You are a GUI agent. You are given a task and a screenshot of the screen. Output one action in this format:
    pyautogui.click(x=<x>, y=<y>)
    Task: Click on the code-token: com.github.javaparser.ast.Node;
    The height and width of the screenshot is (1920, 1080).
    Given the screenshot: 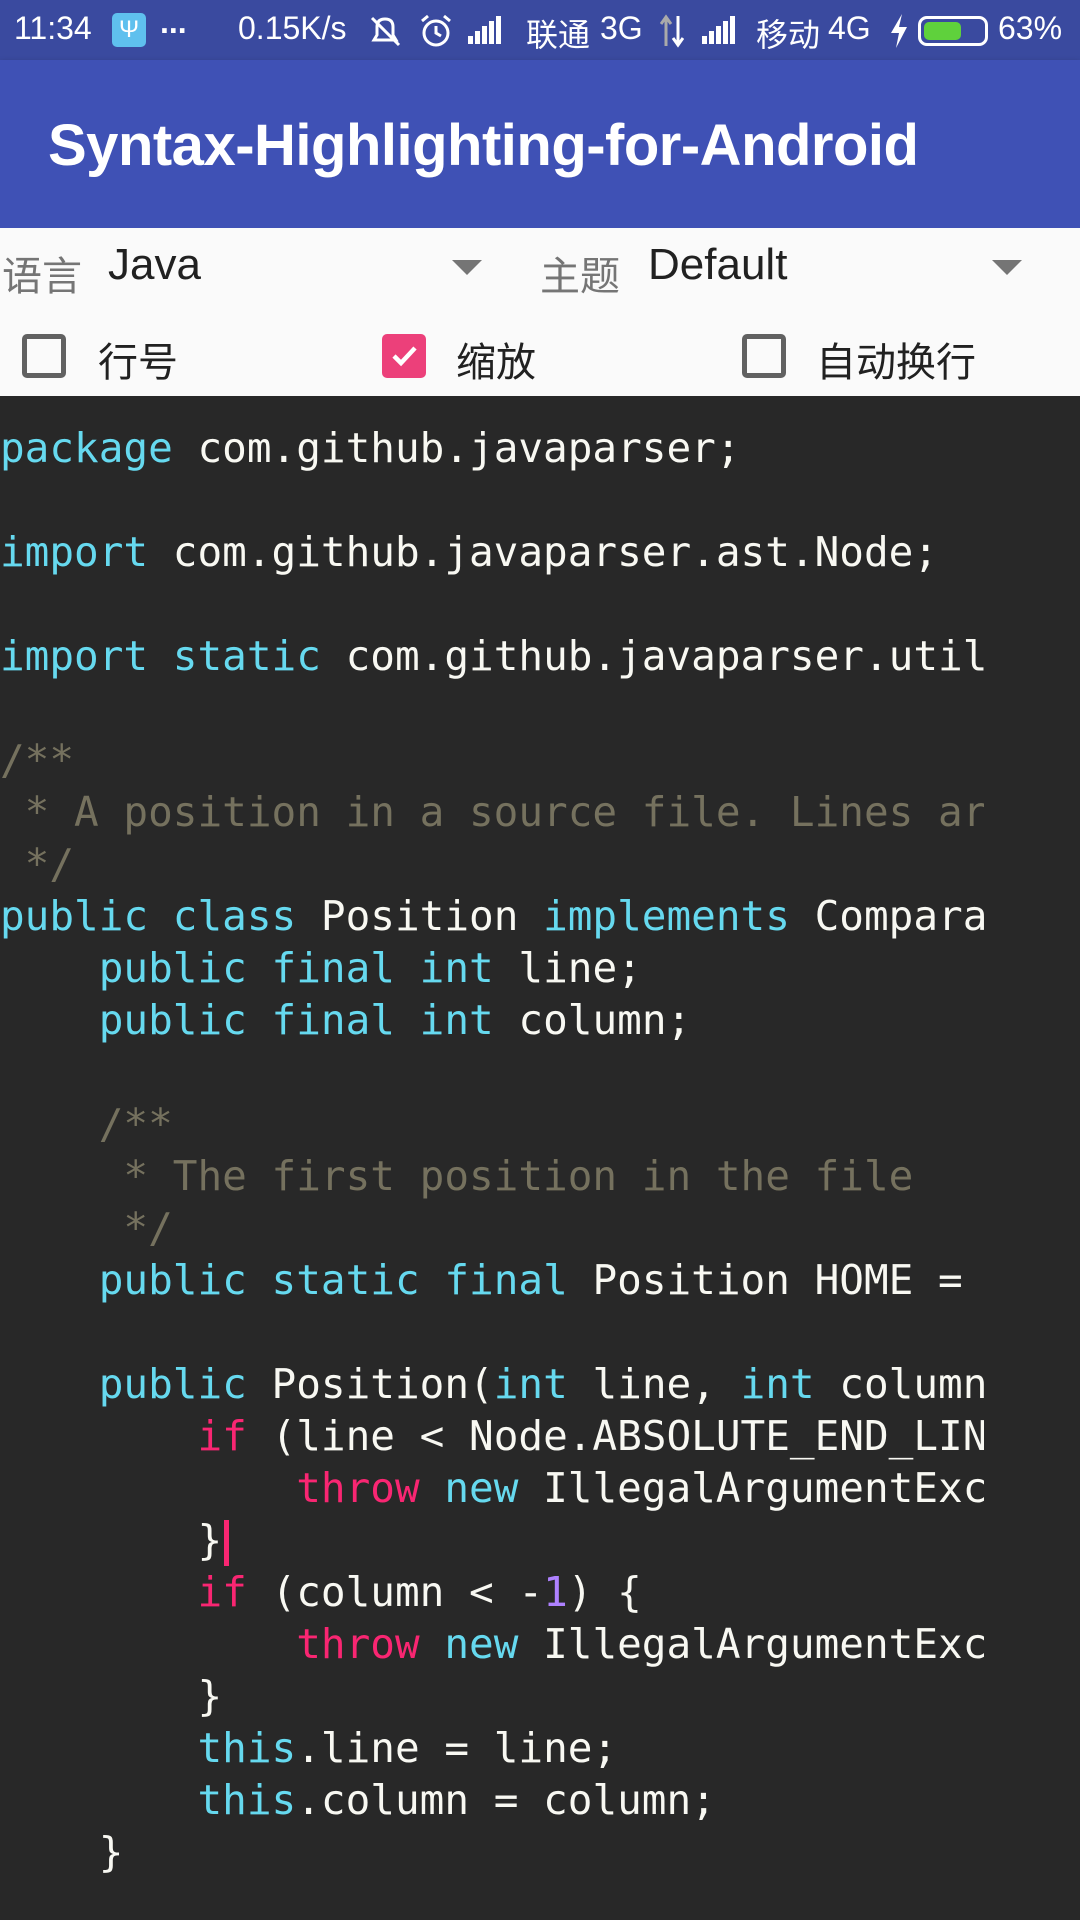 What is the action you would take?
    pyautogui.click(x=543, y=552)
    